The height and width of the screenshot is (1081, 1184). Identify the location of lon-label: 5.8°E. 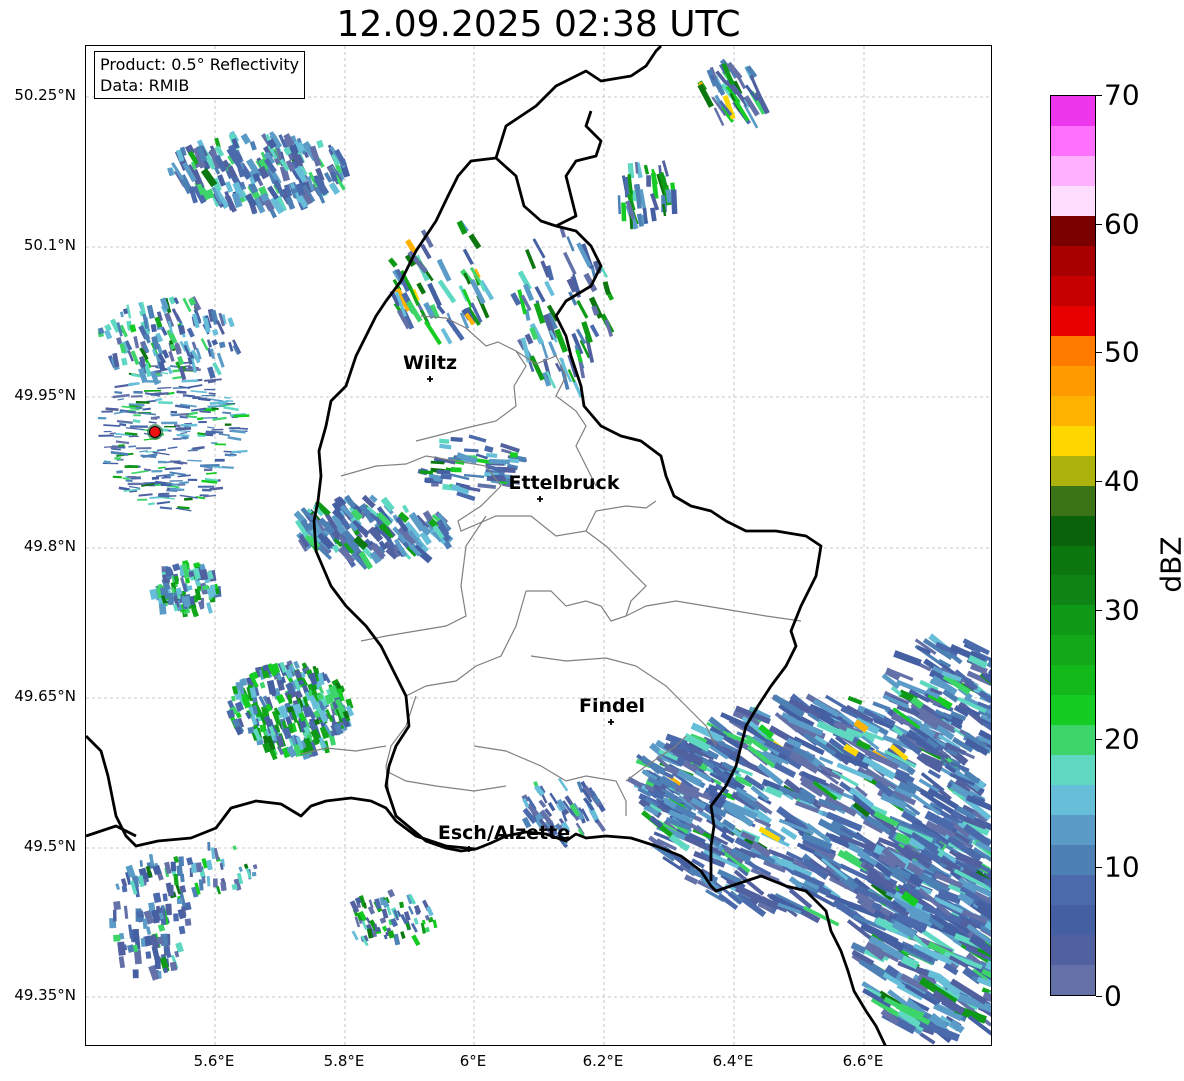
(344, 1061).